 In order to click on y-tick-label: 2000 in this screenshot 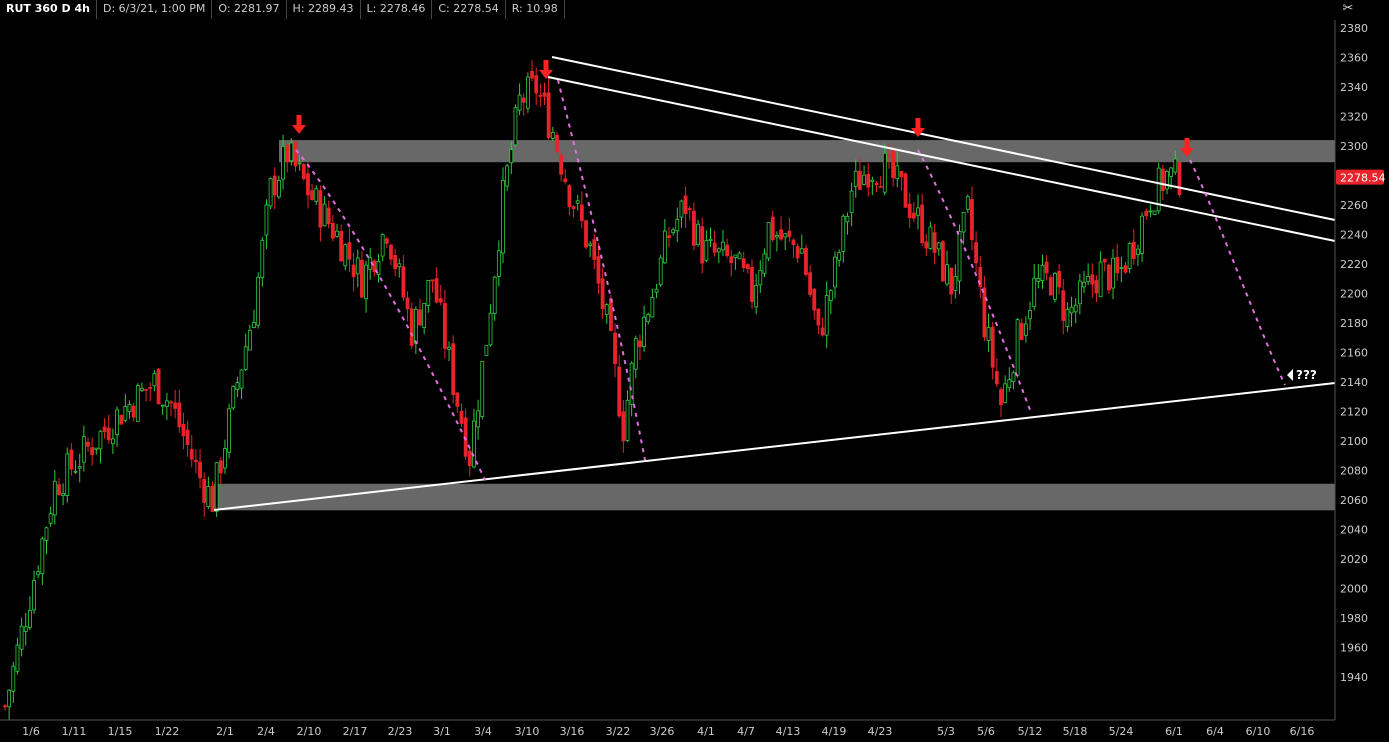, I will do `click(1354, 589)`.